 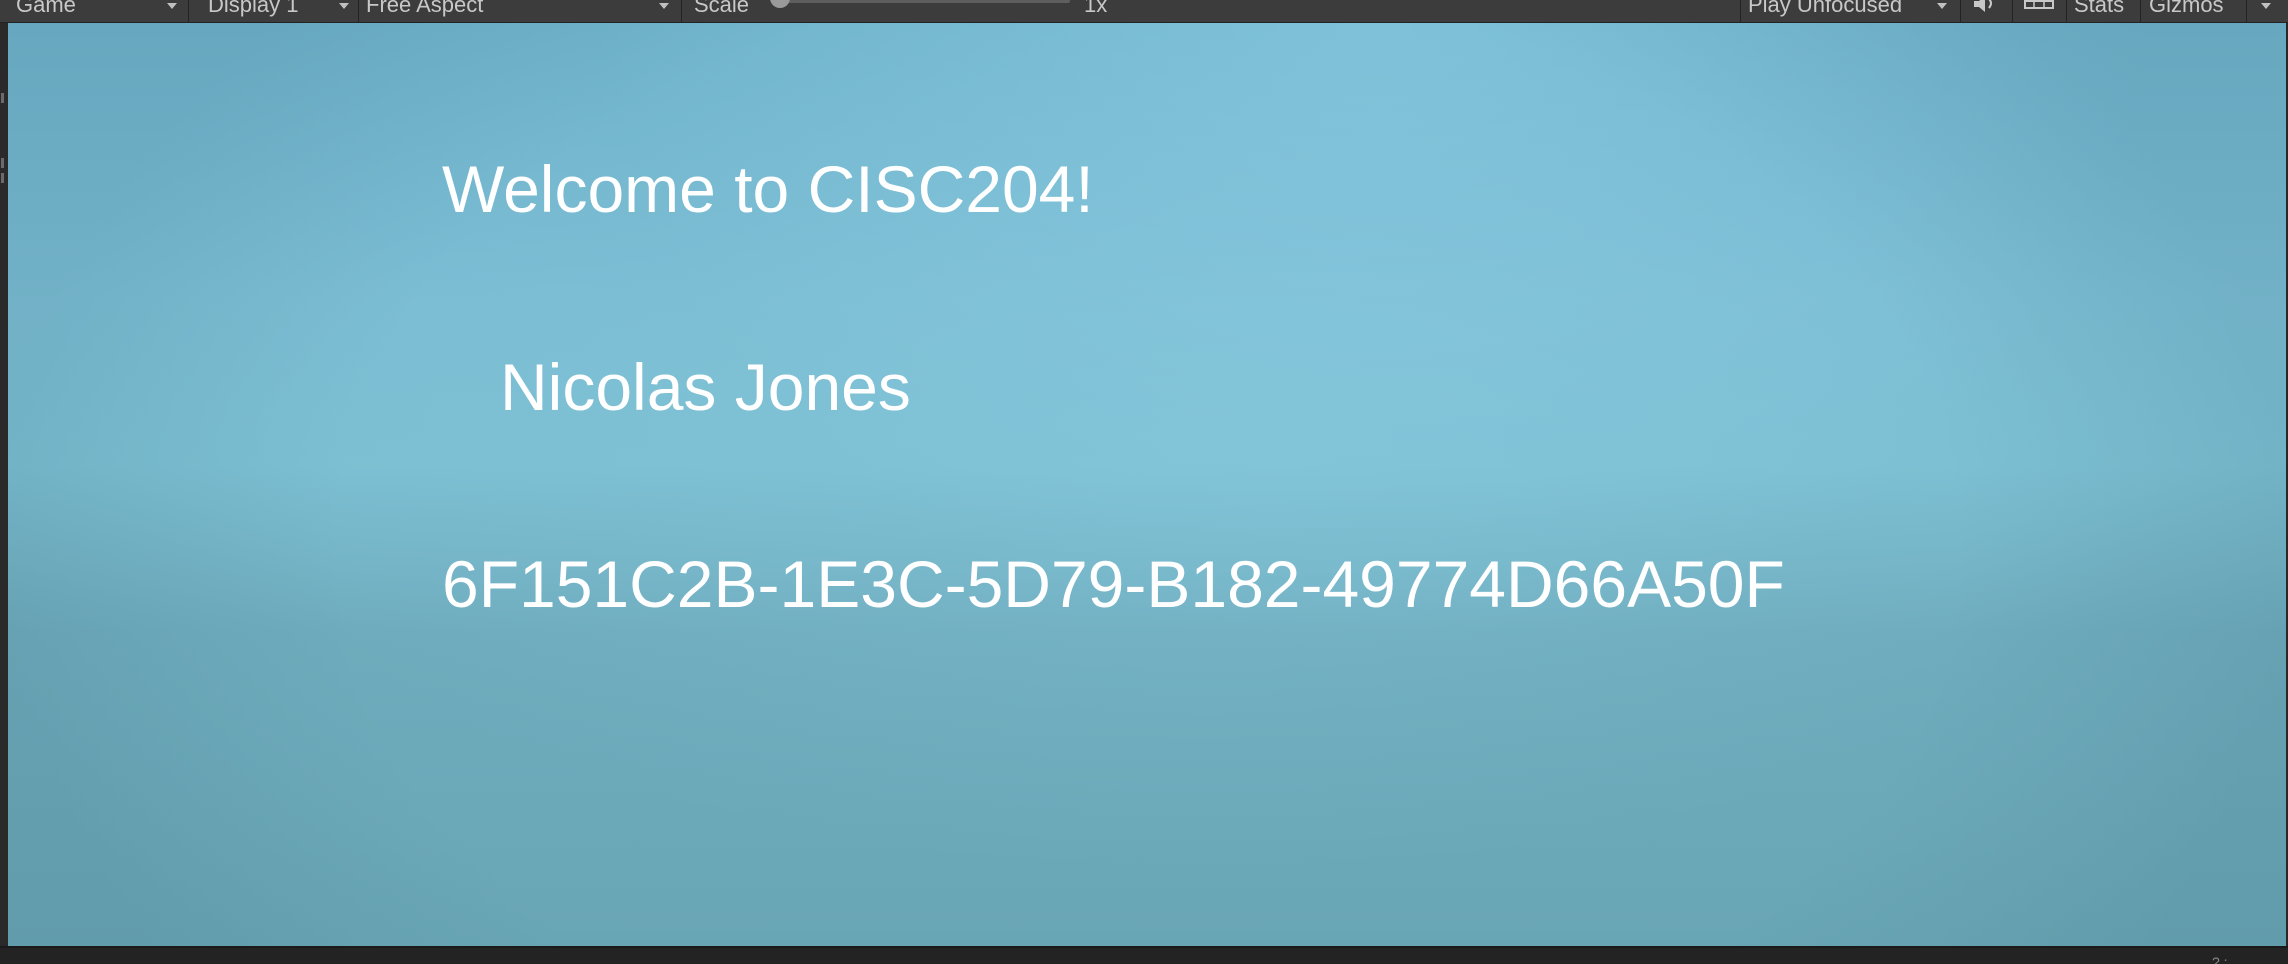 I want to click on welcome-text: Welcome to CISC204!, so click(x=768, y=189).